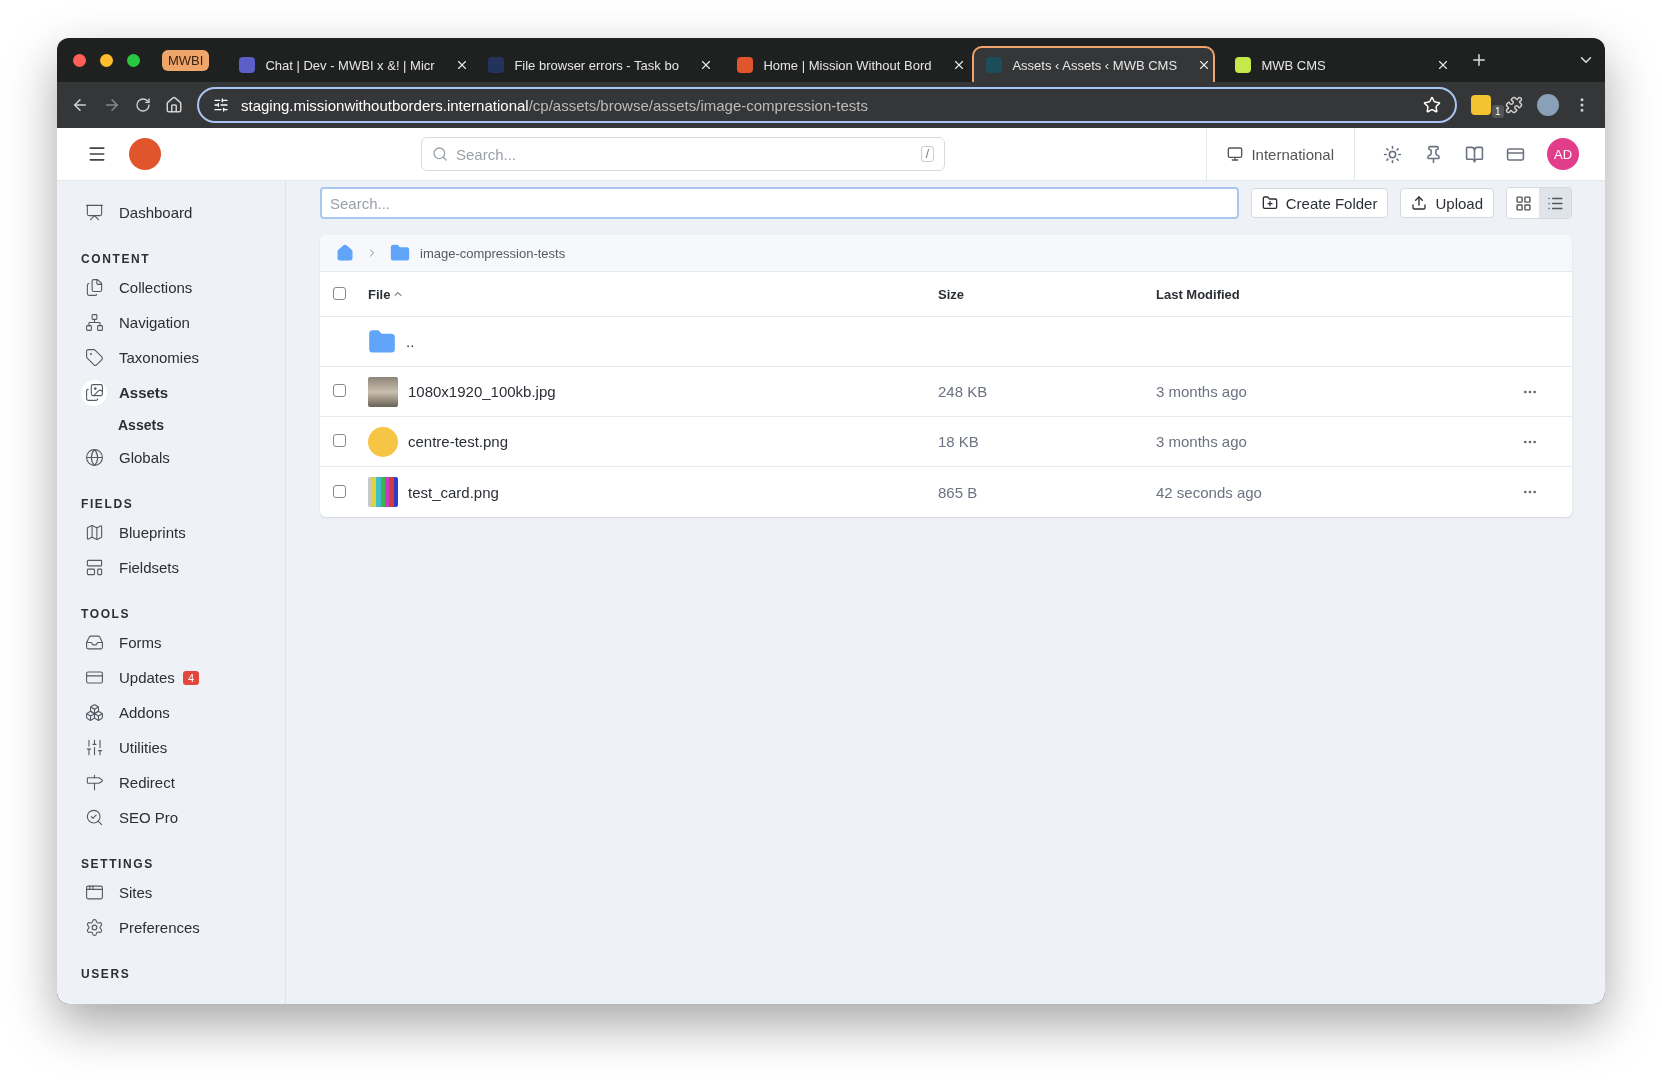 Image resolution: width=1662 pixels, height=1080 pixels. Describe the element at coordinates (106, 60) in the screenshot. I see `minimize-window-button` at that location.